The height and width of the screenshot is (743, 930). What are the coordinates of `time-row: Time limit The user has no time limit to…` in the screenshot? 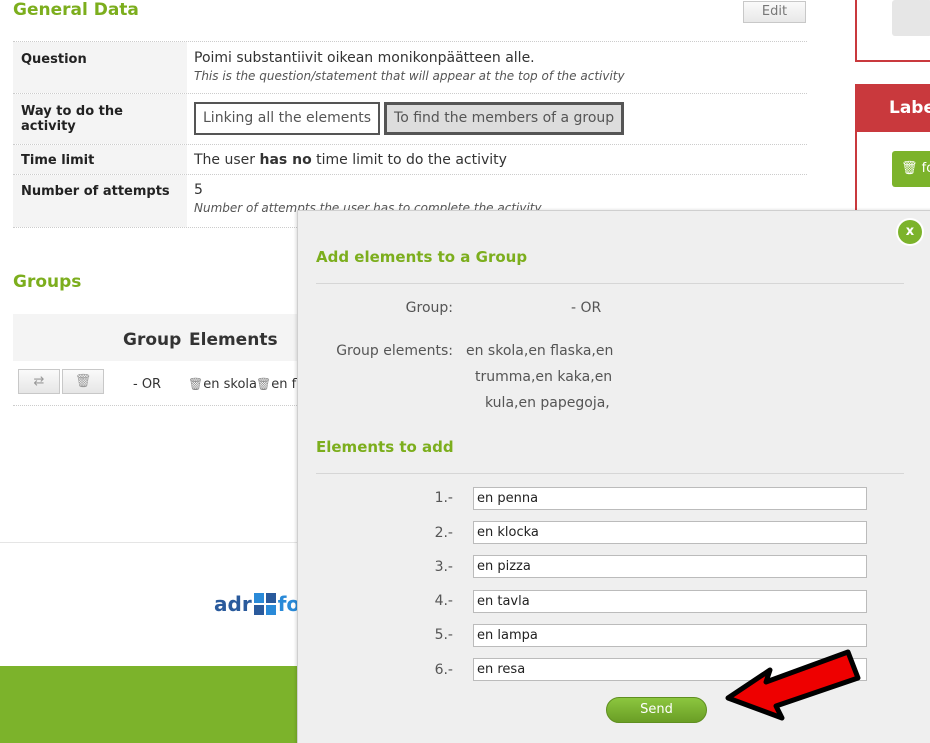 It's located at (410, 160).